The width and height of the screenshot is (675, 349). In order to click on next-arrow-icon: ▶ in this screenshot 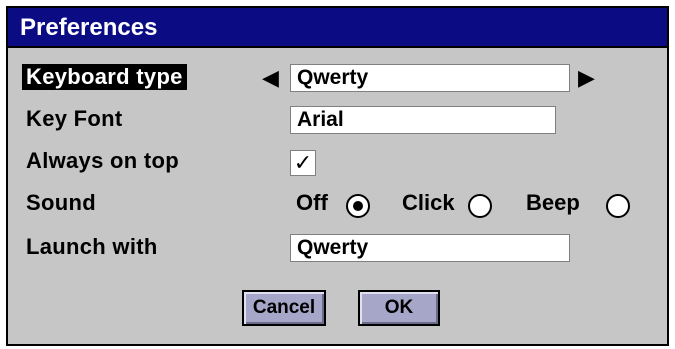, I will do `click(586, 78)`.